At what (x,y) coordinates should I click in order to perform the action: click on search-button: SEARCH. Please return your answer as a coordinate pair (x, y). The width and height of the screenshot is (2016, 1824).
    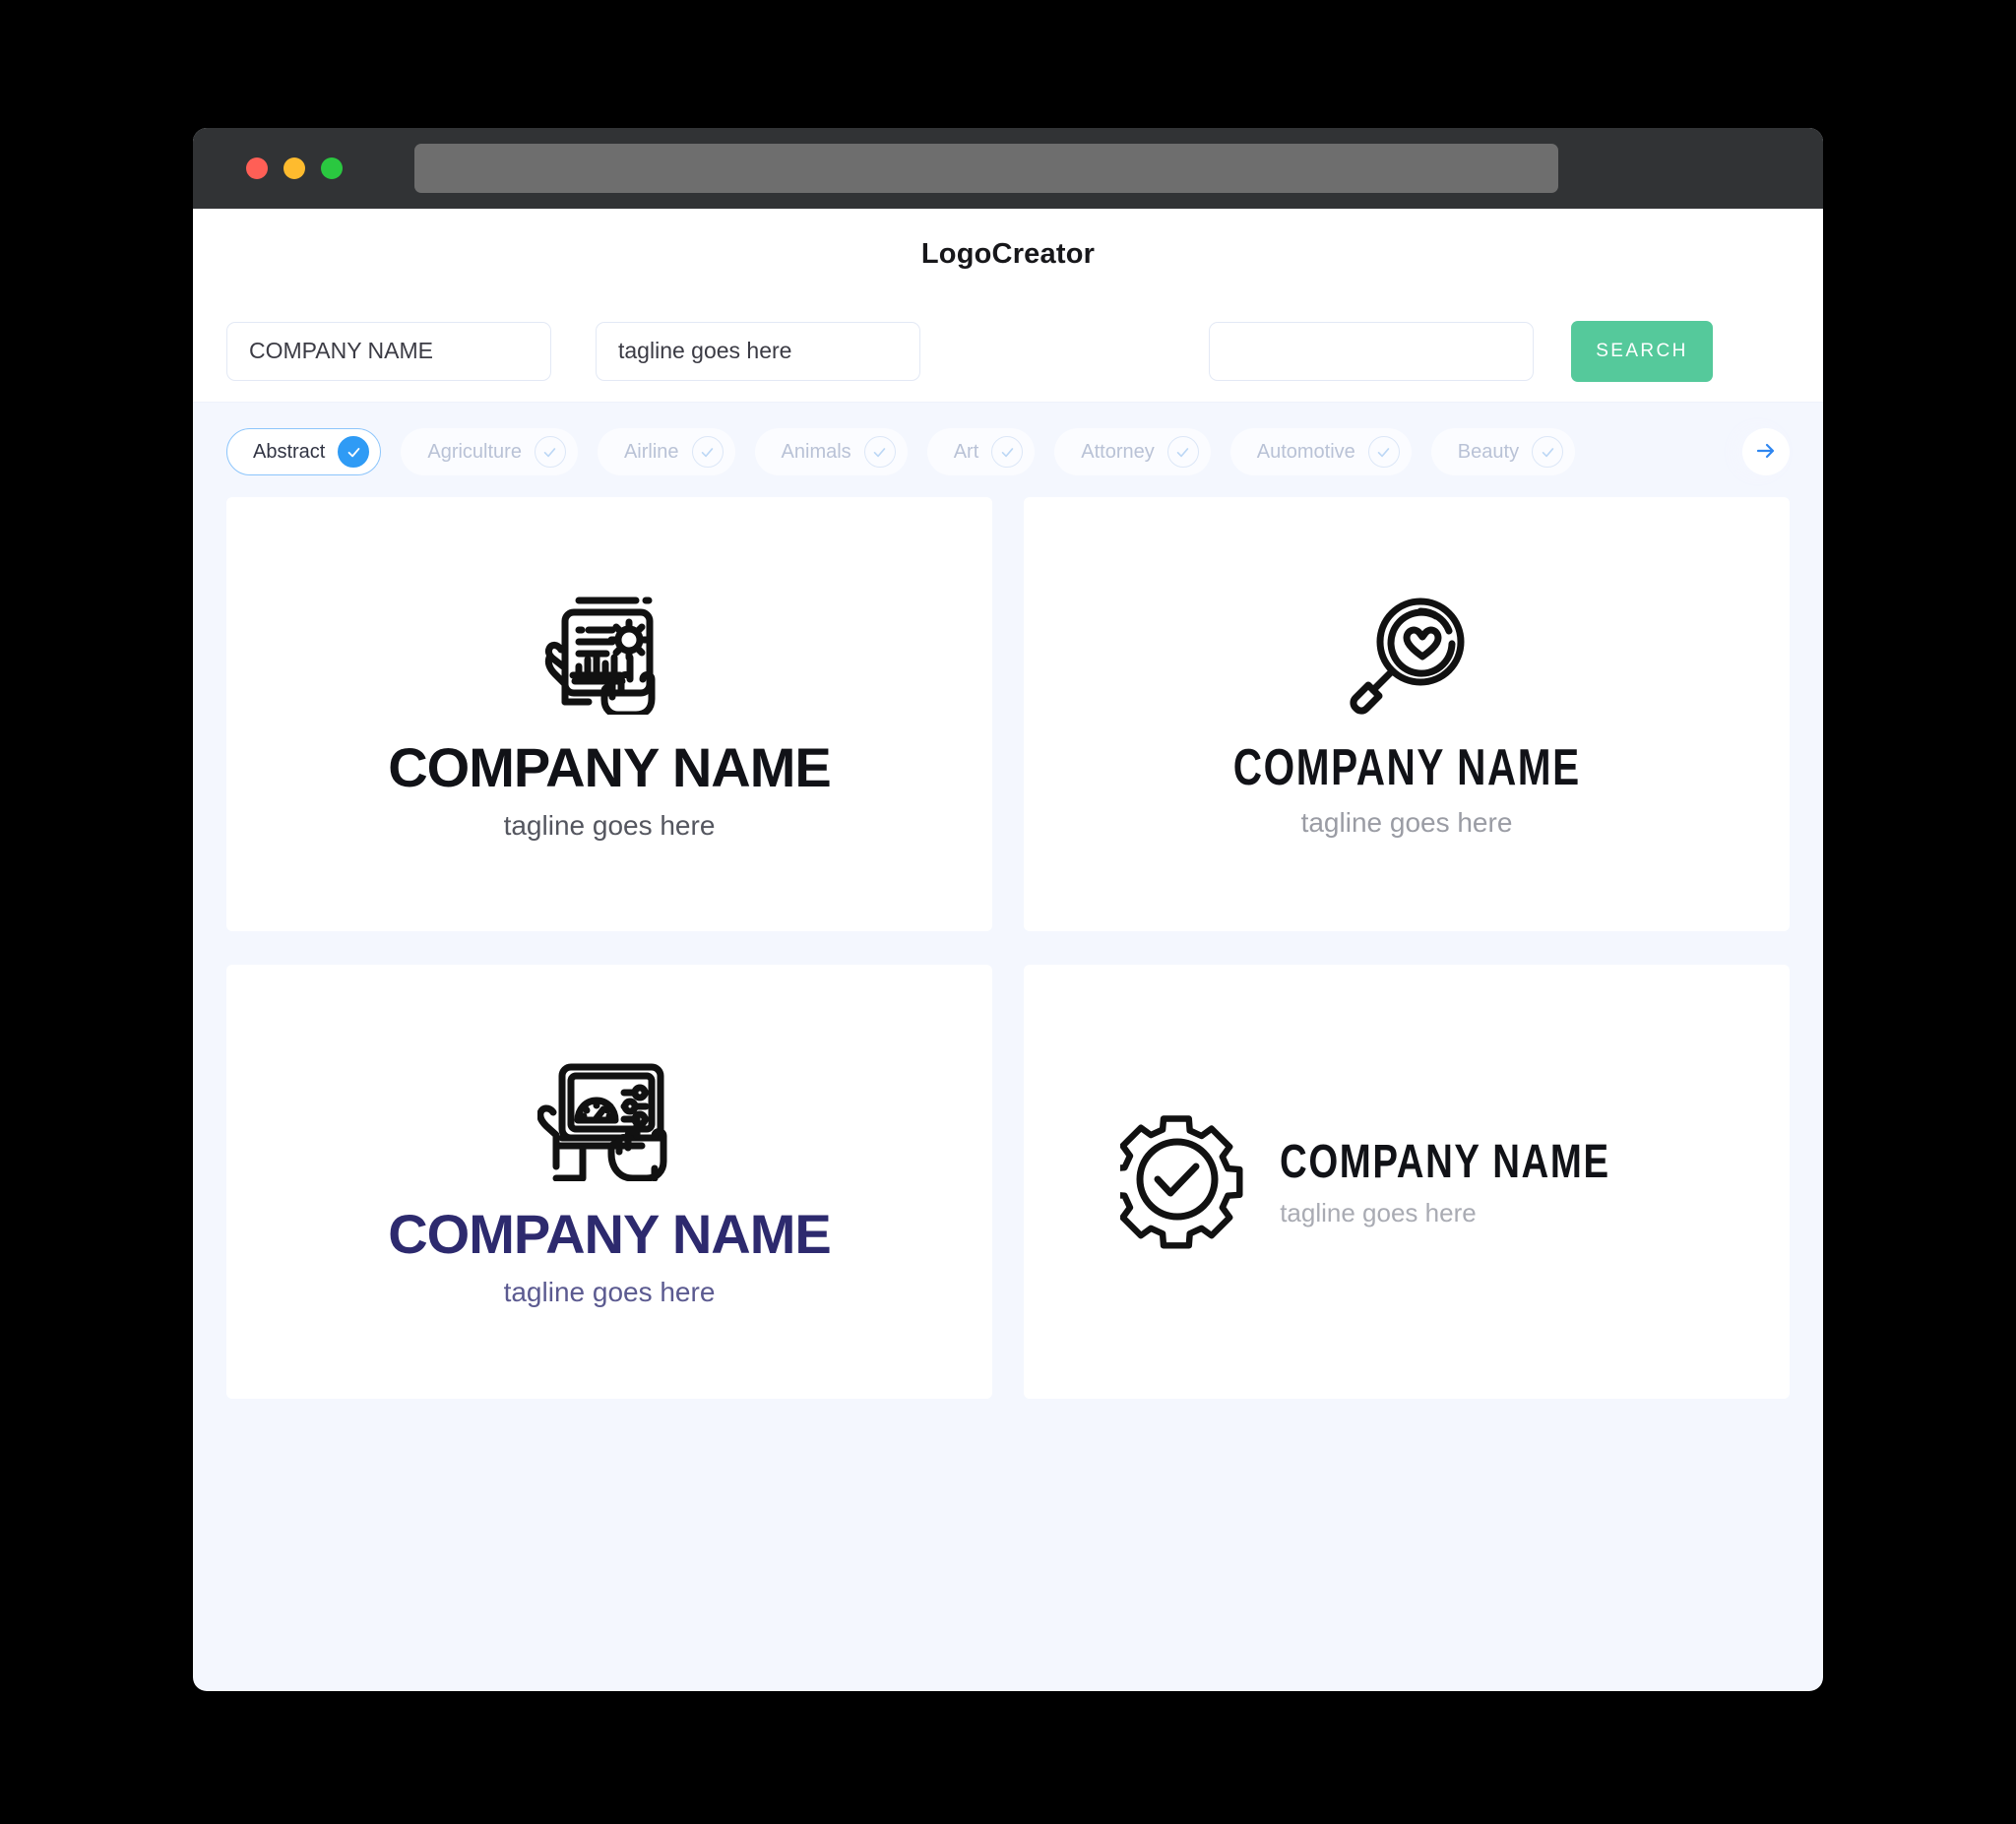
    Looking at the image, I should click on (1642, 351).